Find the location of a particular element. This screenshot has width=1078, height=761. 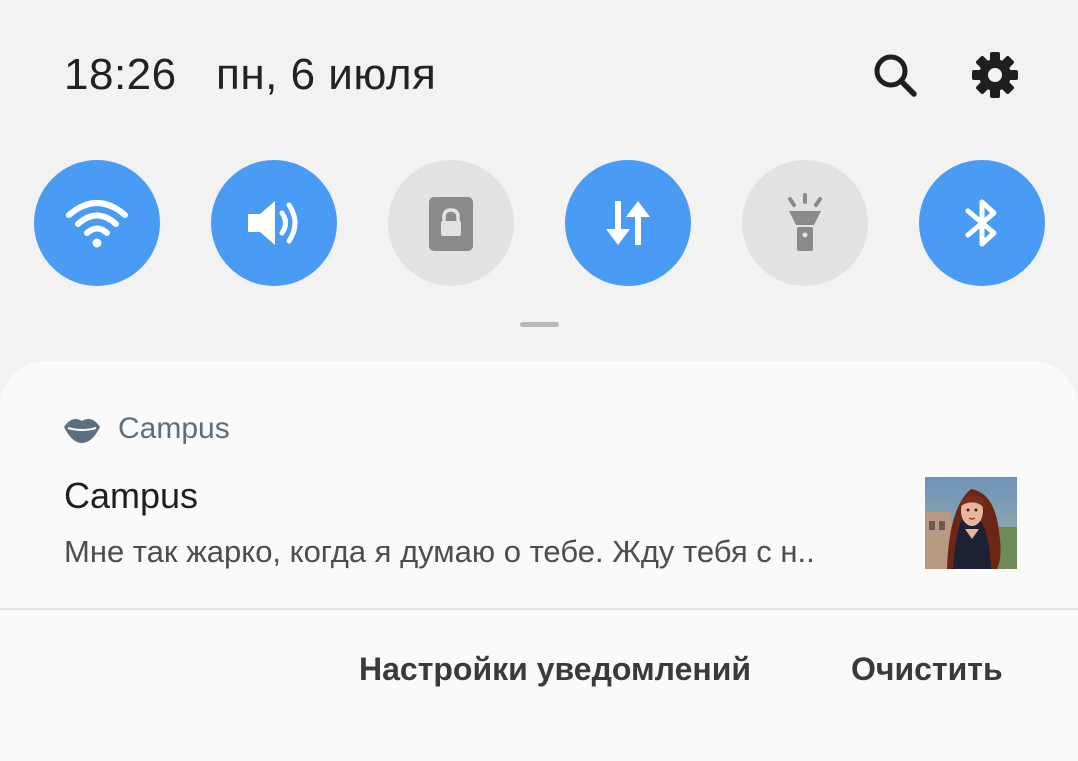

volume-icon is located at coordinates (273, 223).